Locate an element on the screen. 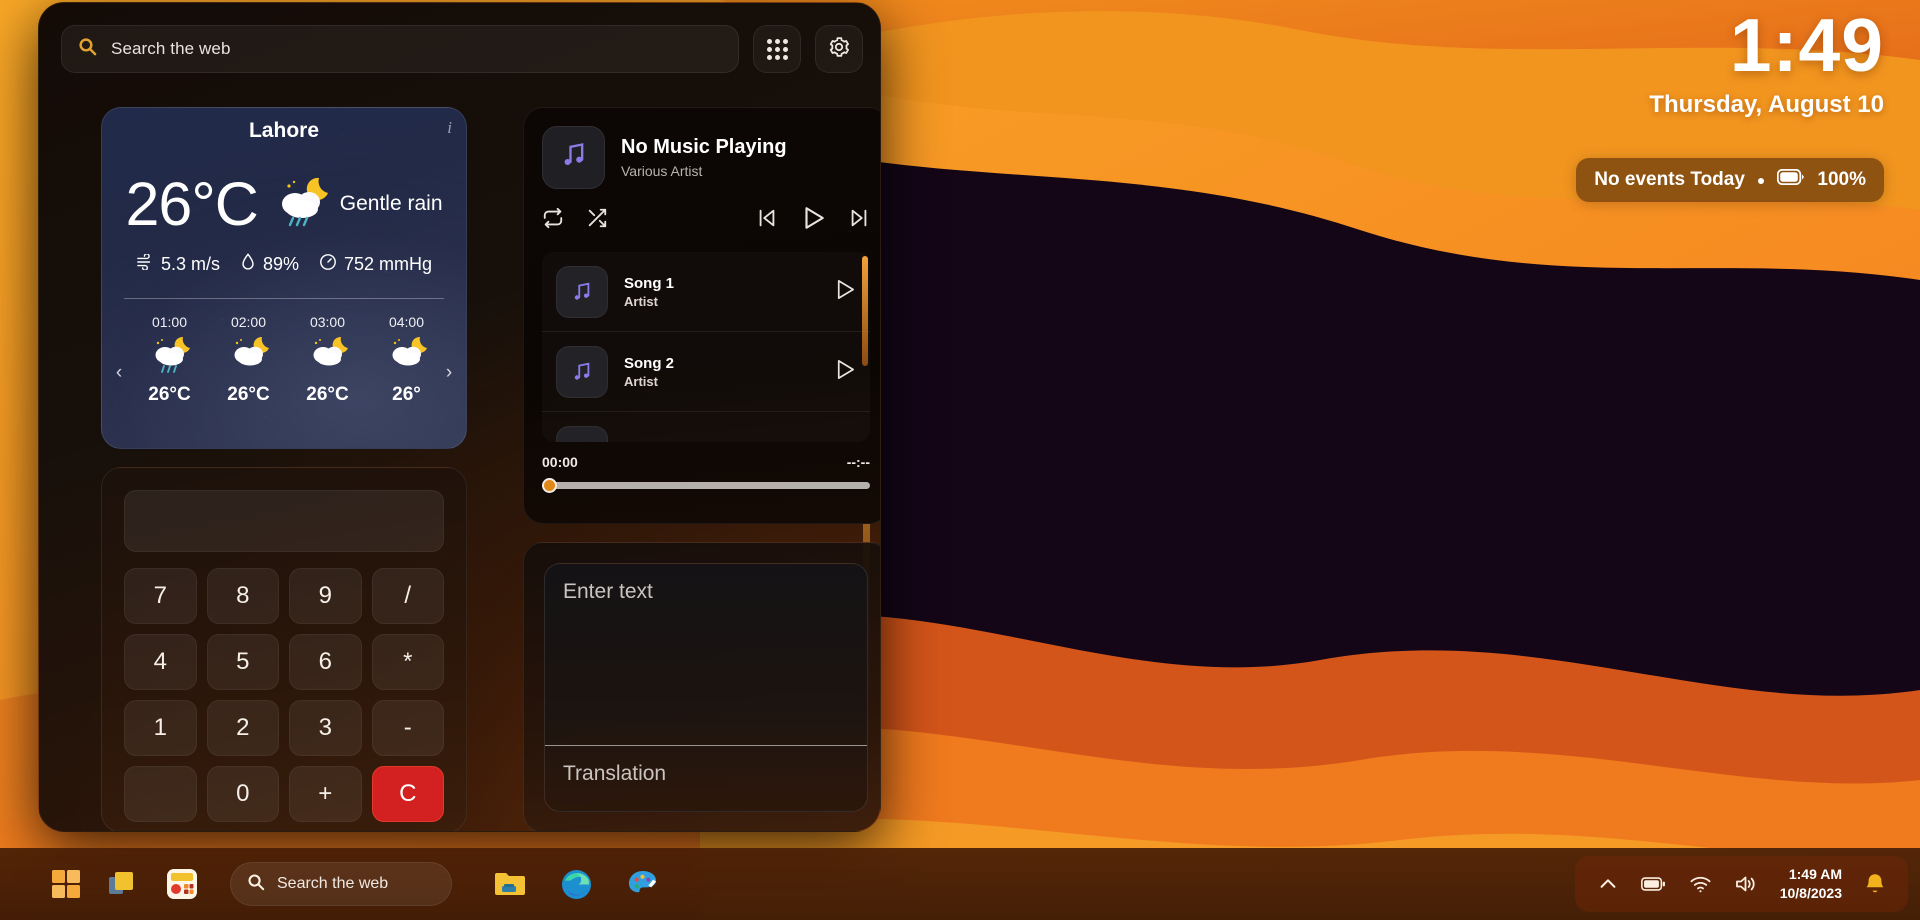 This screenshot has height=920, width=1920. calc-key-5: 5 is located at coordinates (242, 662).